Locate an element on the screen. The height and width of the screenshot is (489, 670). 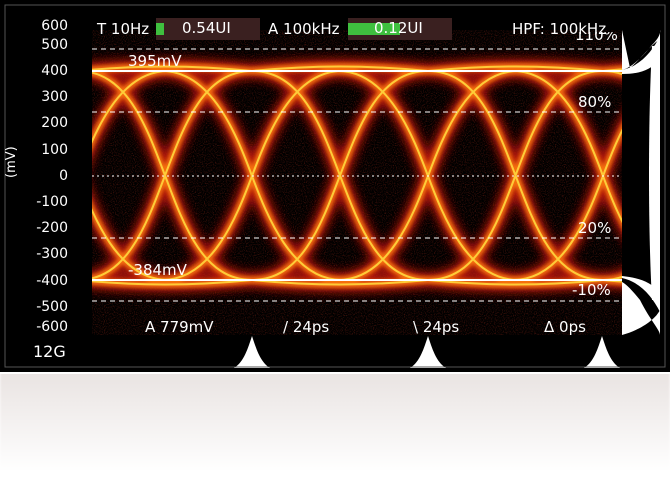
y-tick: 0 is located at coordinates (63, 176).